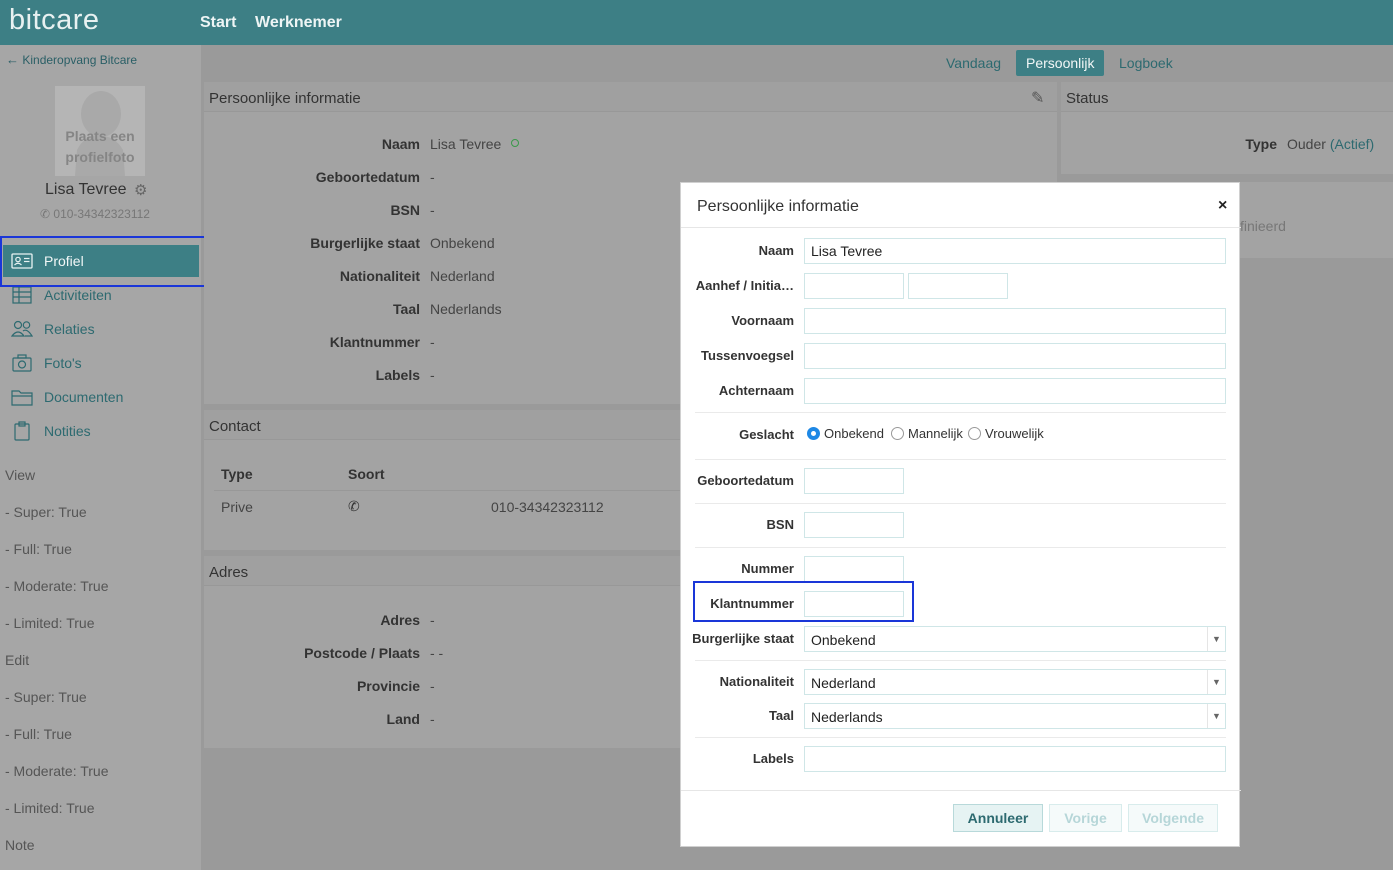 This screenshot has height=870, width=1393. Describe the element at coordinates (1015, 251) in the screenshot. I see `naam-field` at that location.